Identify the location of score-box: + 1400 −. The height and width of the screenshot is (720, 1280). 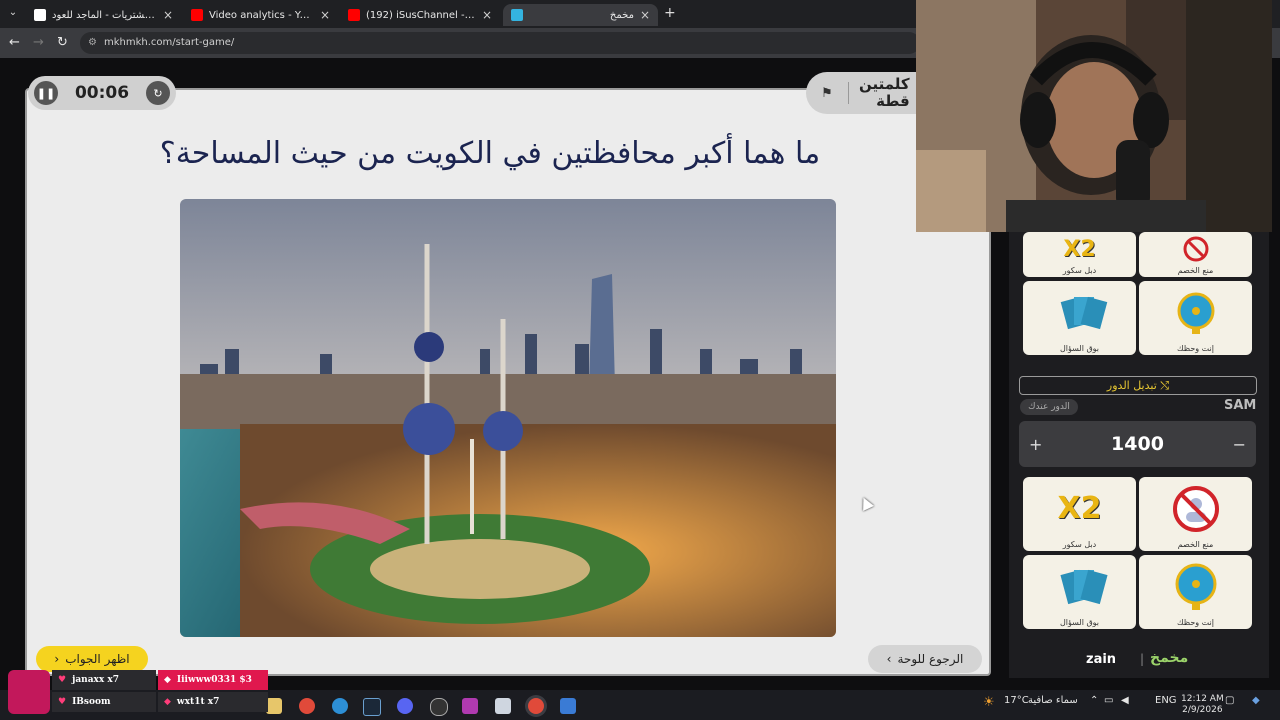
(1137, 444).